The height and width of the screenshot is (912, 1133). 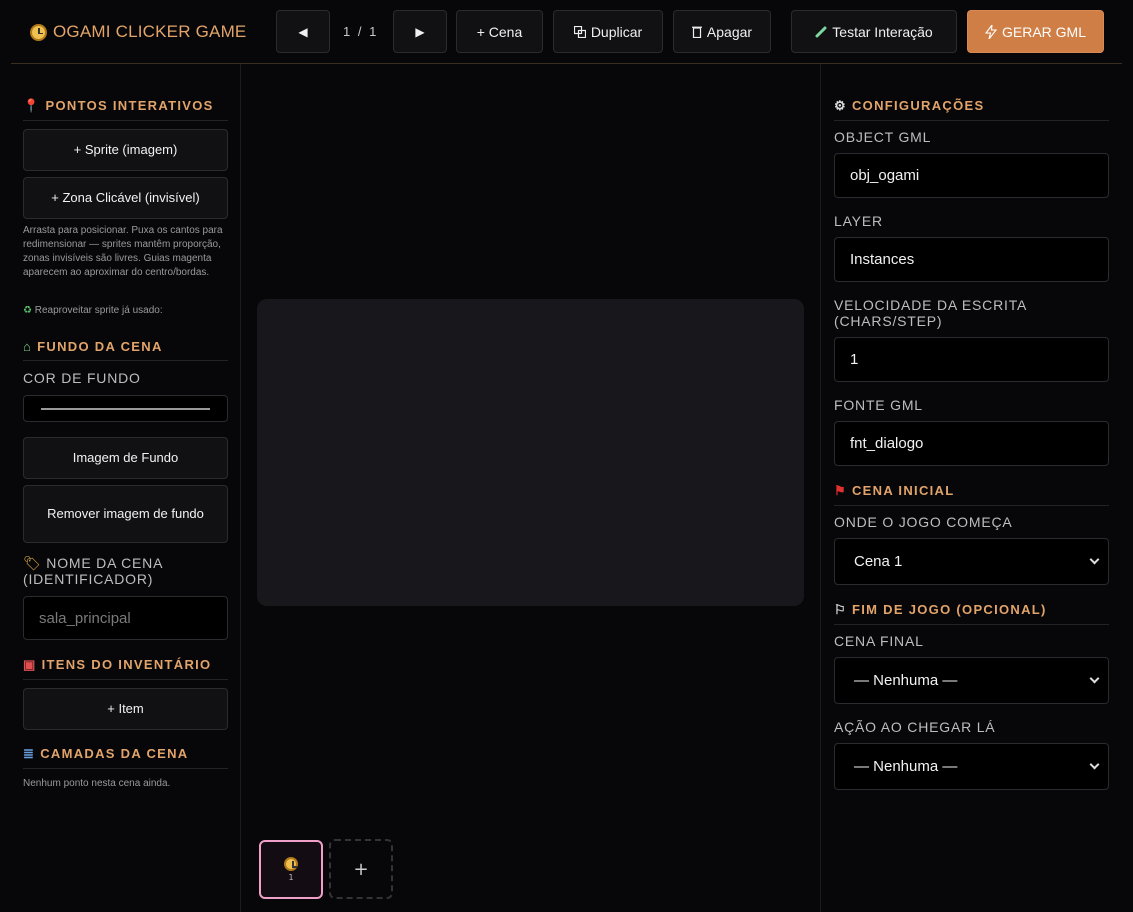 I want to click on test-tube-icon, so click(x=821, y=31).